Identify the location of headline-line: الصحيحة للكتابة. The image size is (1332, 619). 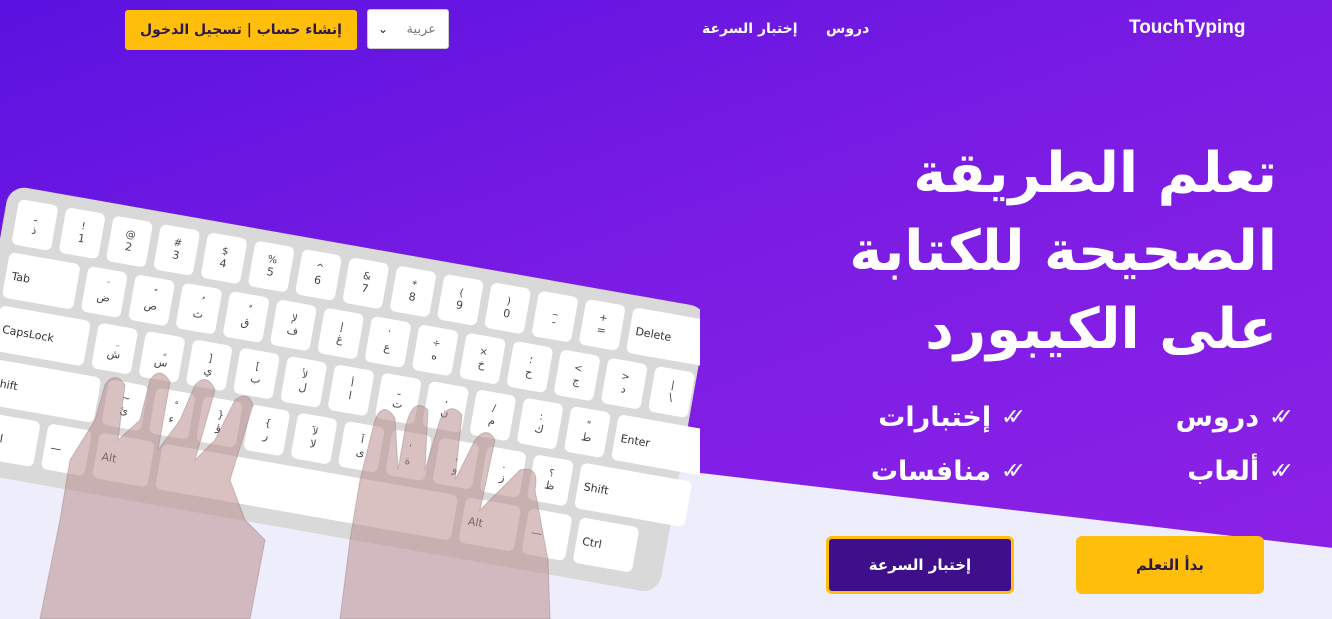
(1063, 251).